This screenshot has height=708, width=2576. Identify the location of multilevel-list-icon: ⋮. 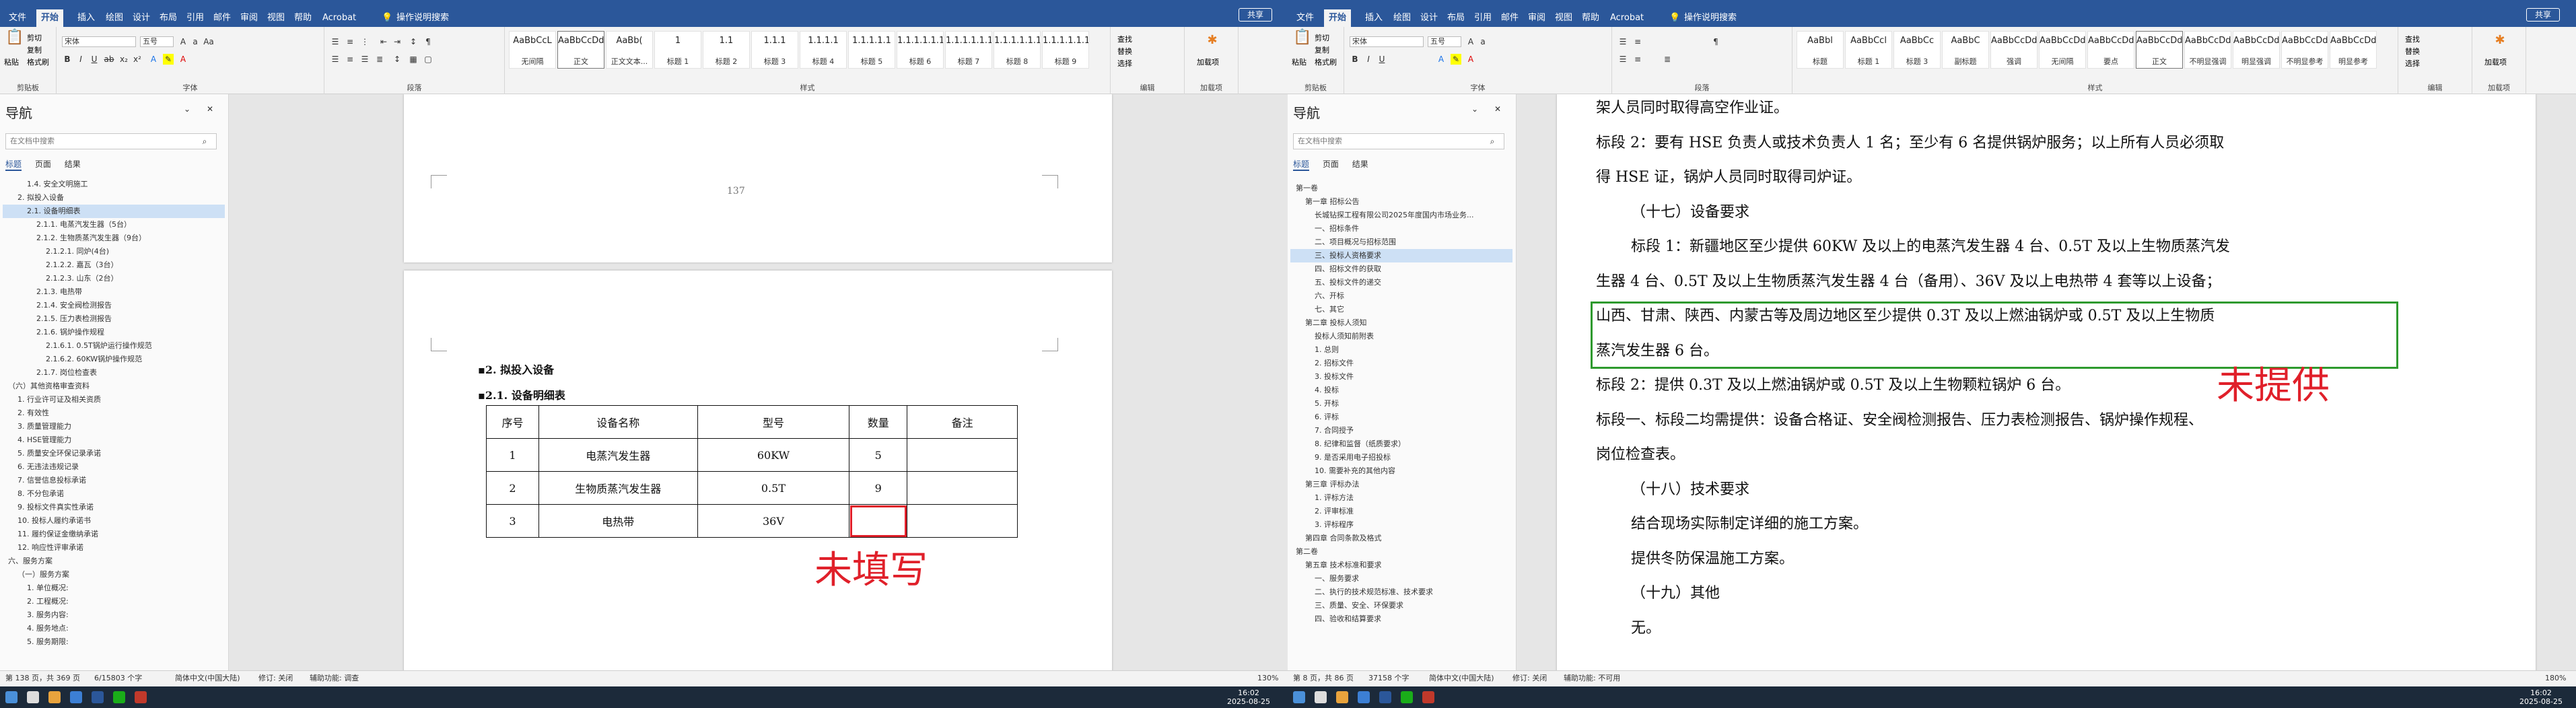
(364, 41).